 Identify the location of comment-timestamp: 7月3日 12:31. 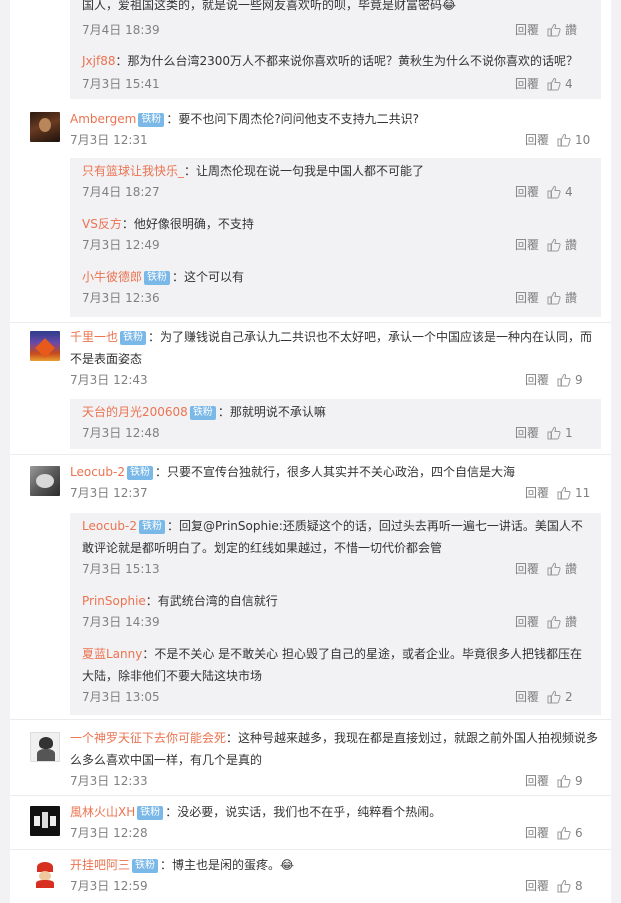
(109, 140).